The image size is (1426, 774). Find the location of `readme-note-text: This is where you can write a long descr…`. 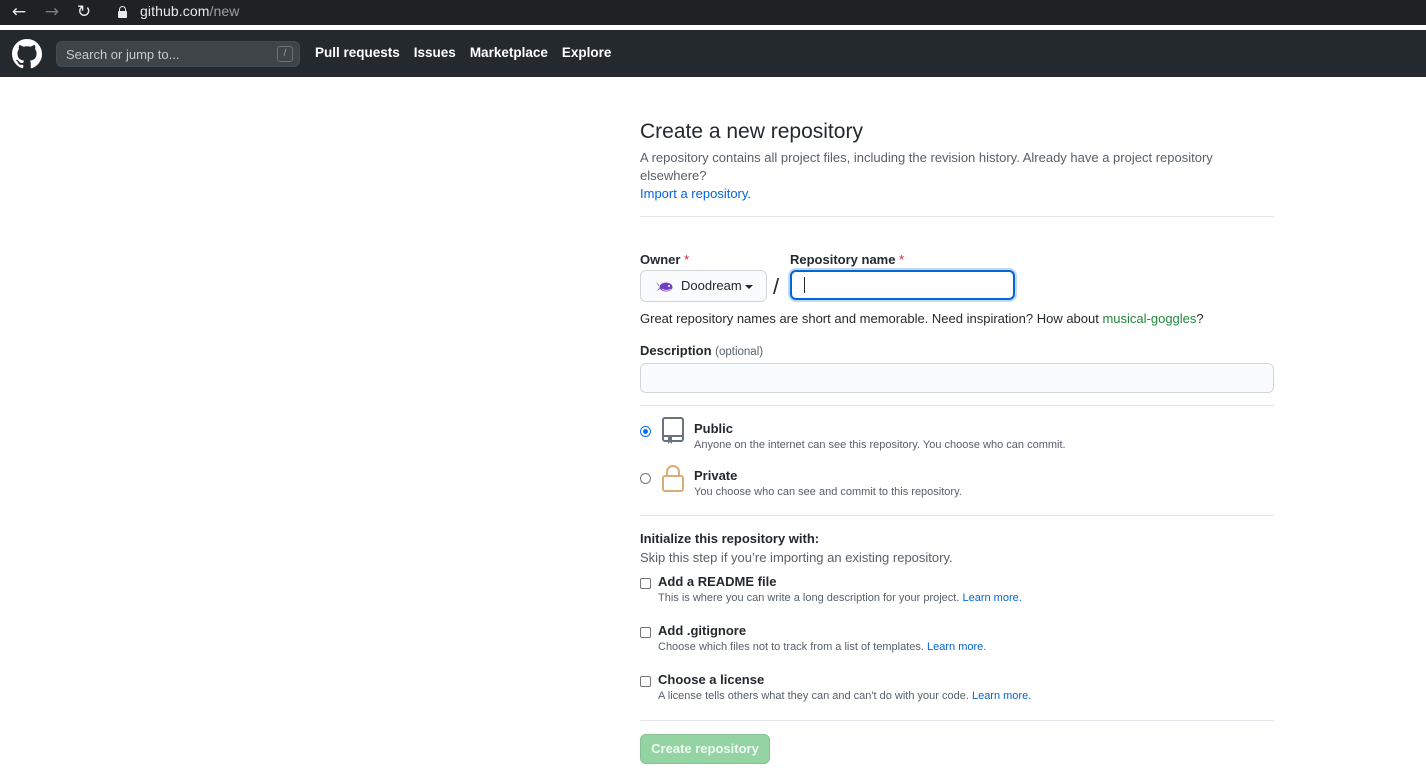

readme-note-text: This is where you can write a long descr… is located at coordinates (809, 598).